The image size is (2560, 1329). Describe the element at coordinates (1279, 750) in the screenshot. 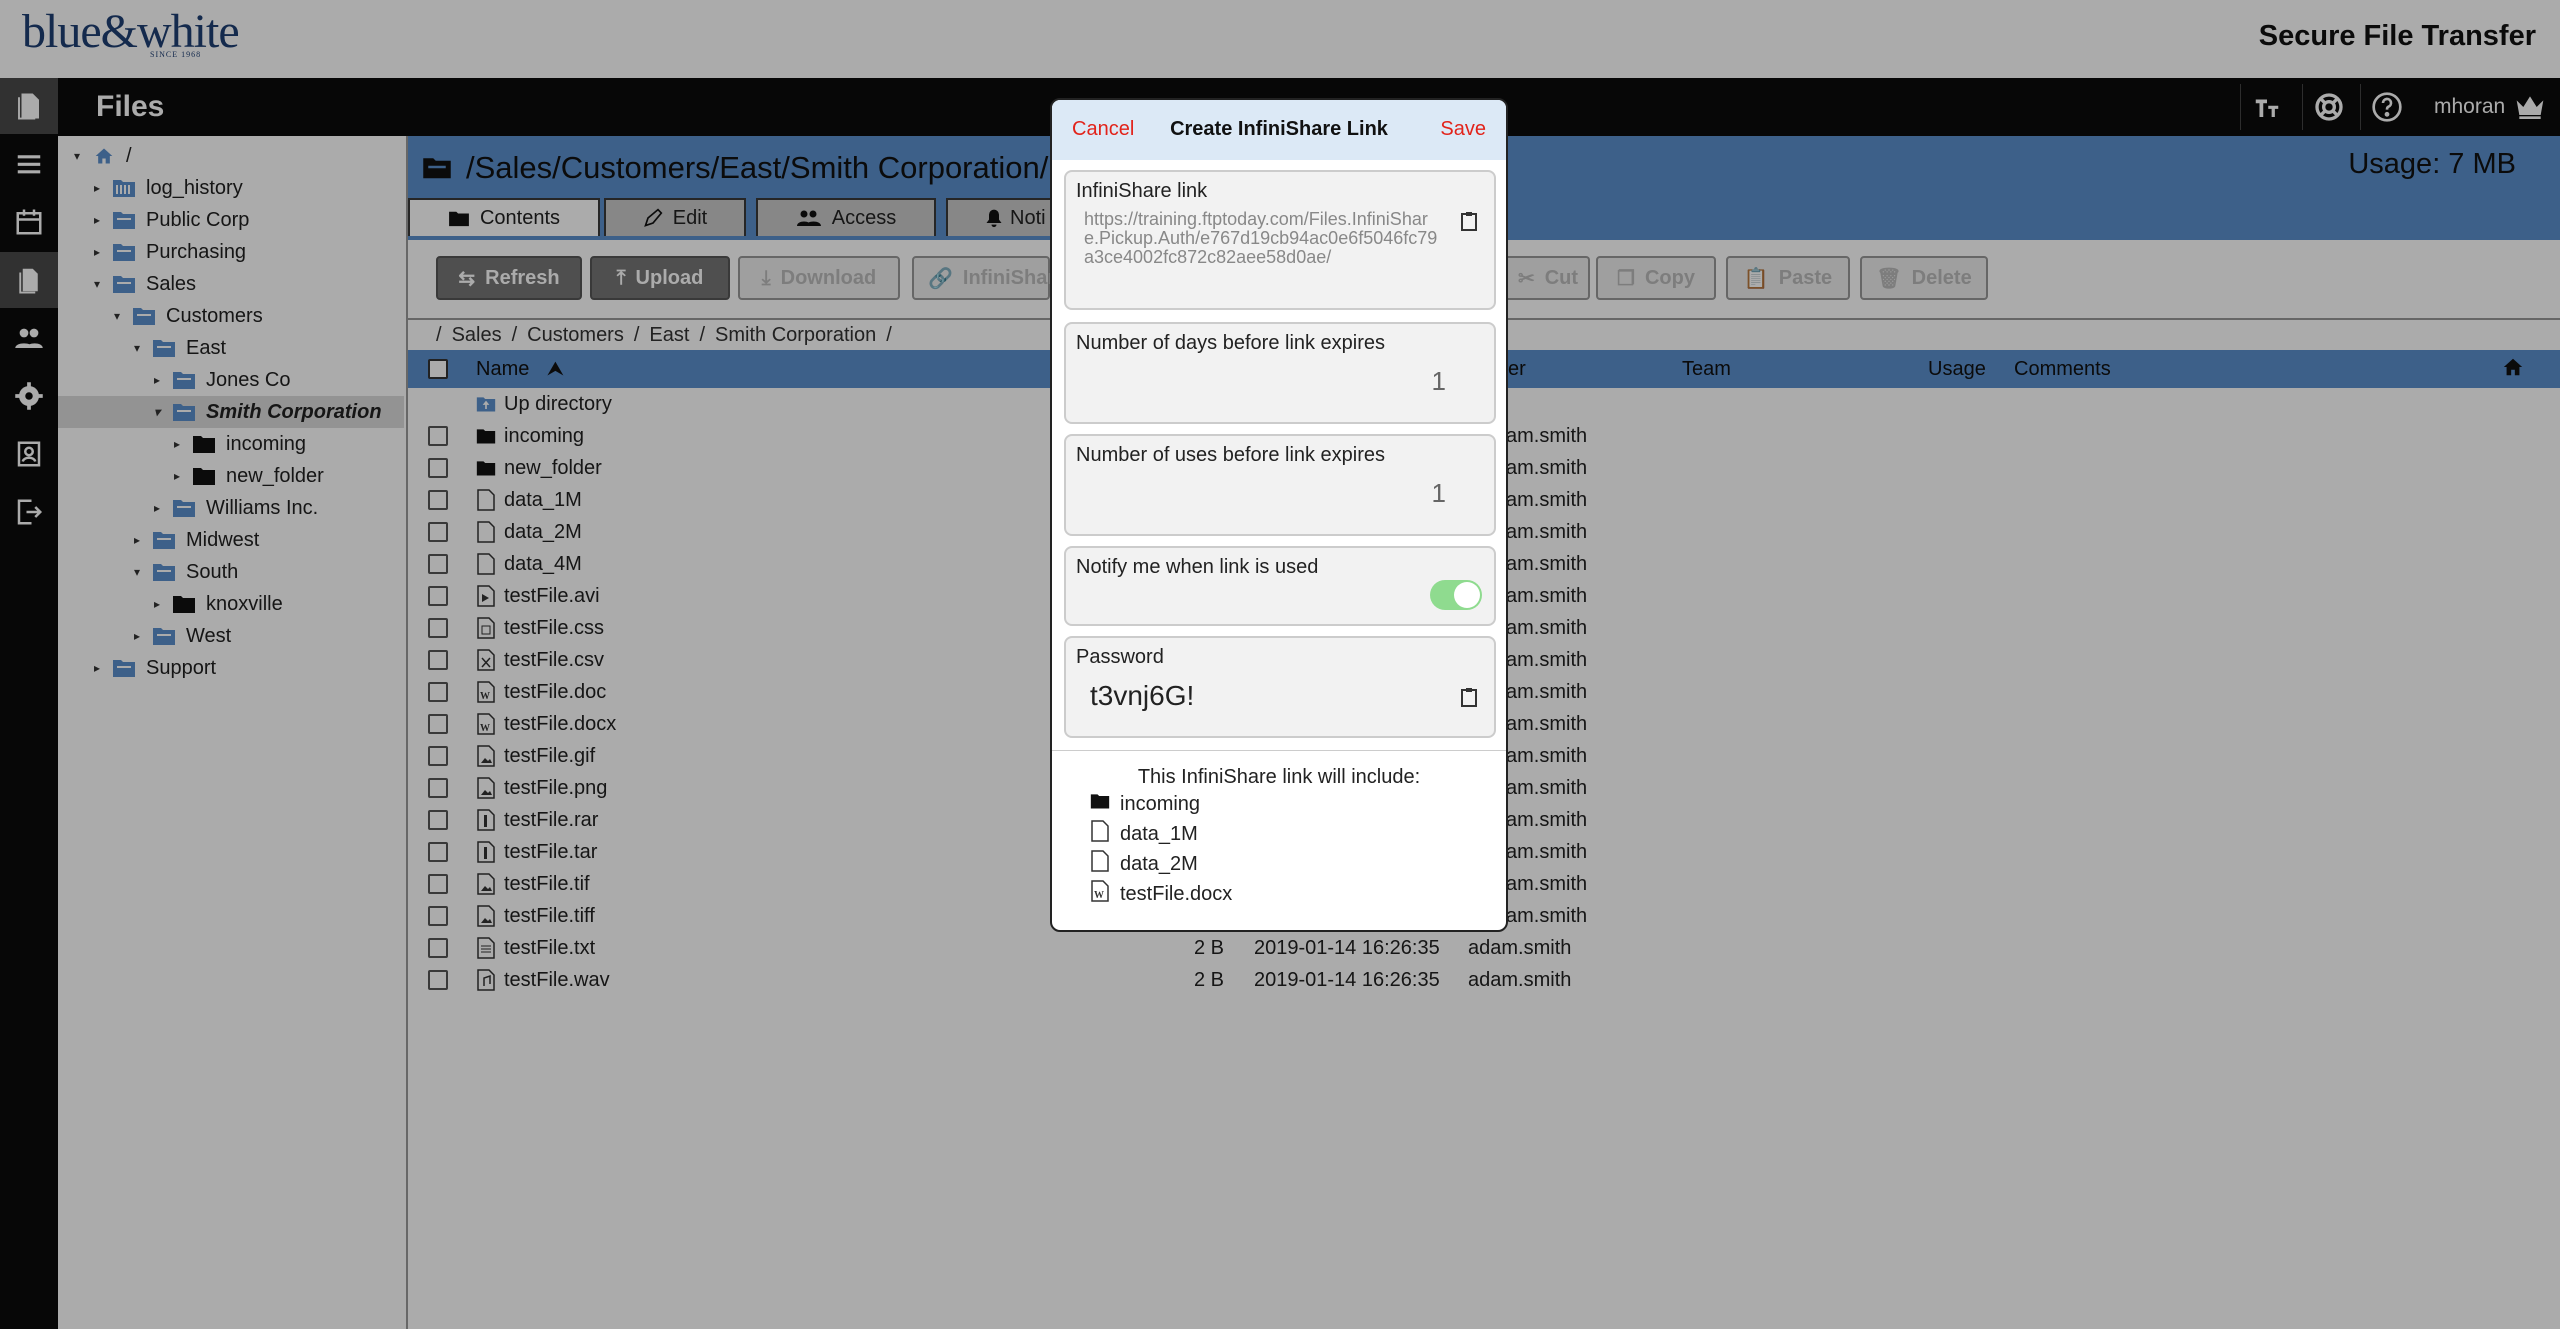

I see `divider` at that location.